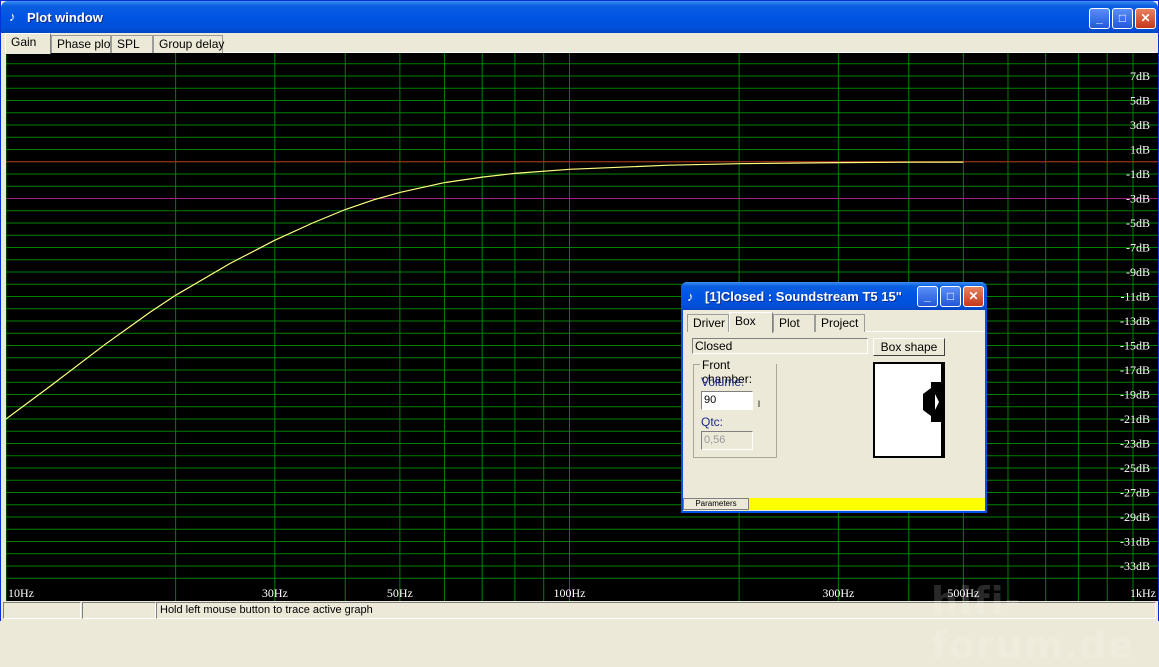 This screenshot has height=667, width=1159. What do you see at coordinates (1140, 101) in the screenshot?
I see `y-tick-label: 5dB` at bounding box center [1140, 101].